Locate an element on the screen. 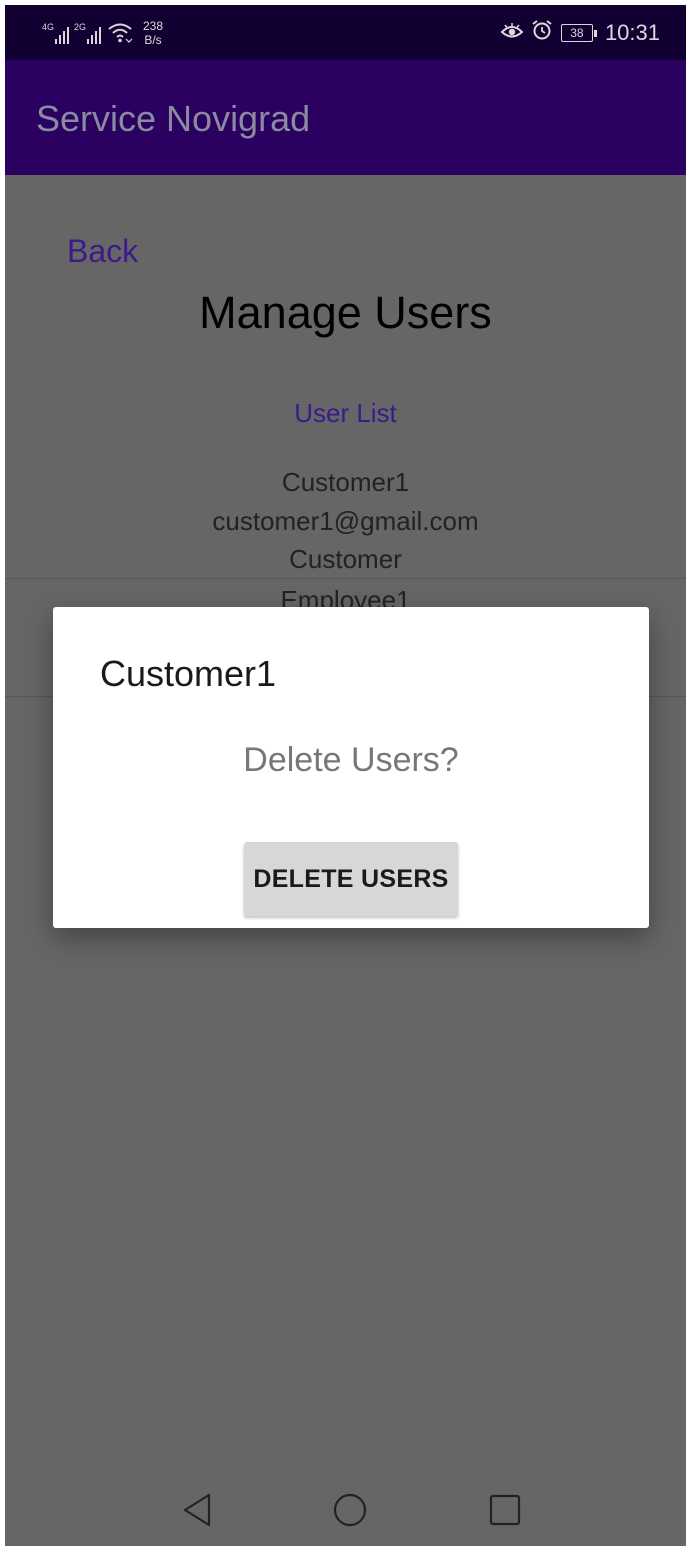  signal-4g-icon: 4G is located at coordinates (55, 33).